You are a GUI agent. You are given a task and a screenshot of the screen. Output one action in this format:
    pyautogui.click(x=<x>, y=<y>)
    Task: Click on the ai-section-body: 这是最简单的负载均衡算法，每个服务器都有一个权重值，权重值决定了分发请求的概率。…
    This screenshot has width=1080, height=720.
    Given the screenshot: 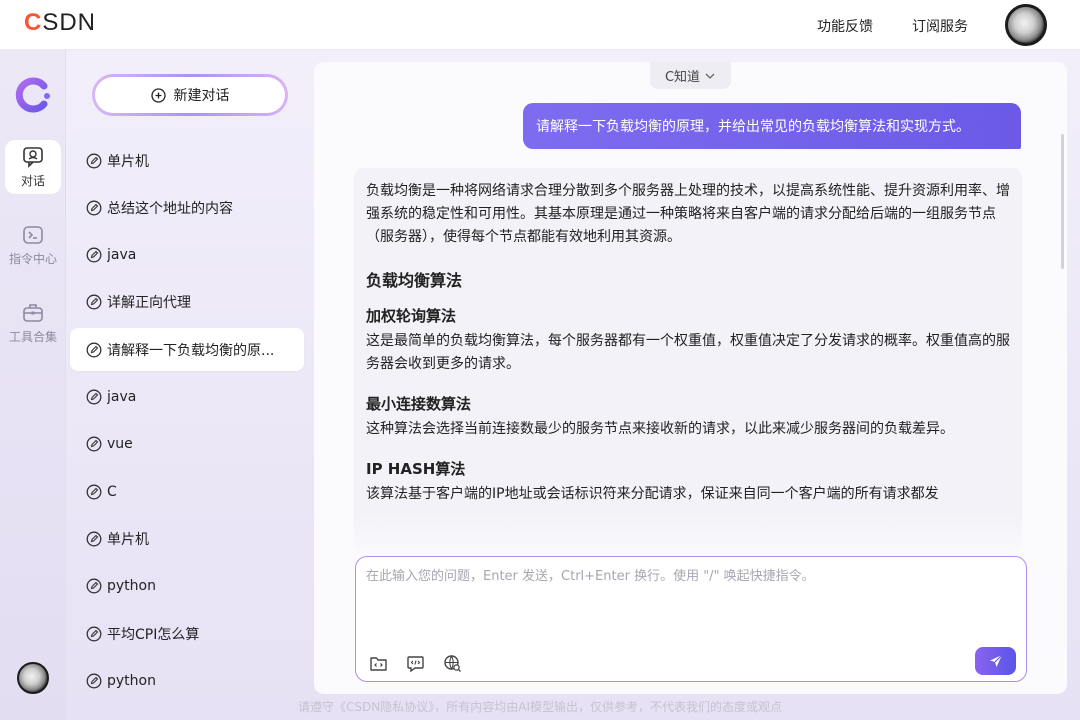 What is the action you would take?
    pyautogui.click(x=688, y=352)
    